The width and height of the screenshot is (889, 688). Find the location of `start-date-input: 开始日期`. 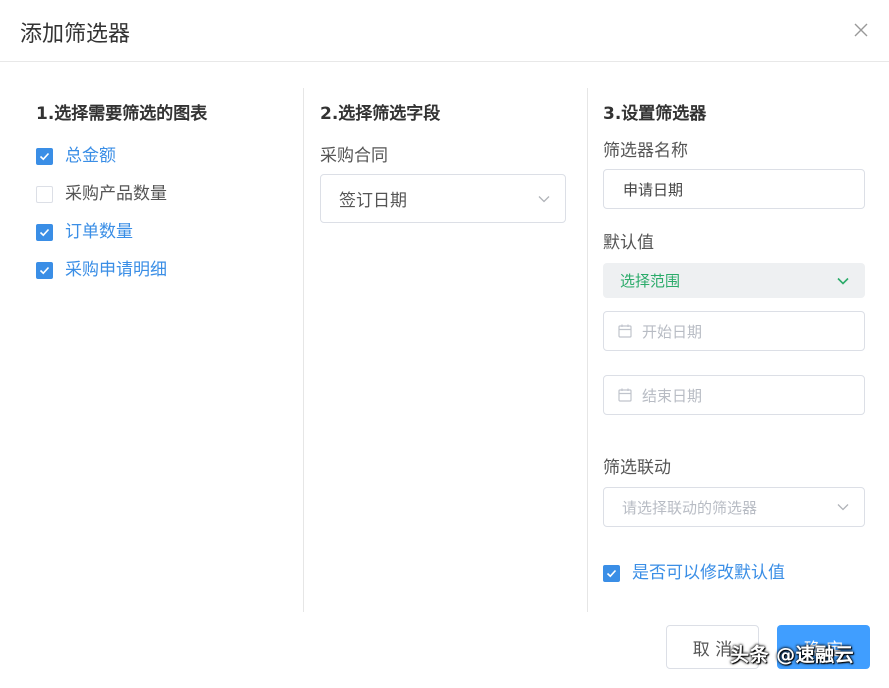

start-date-input: 开始日期 is located at coordinates (734, 331).